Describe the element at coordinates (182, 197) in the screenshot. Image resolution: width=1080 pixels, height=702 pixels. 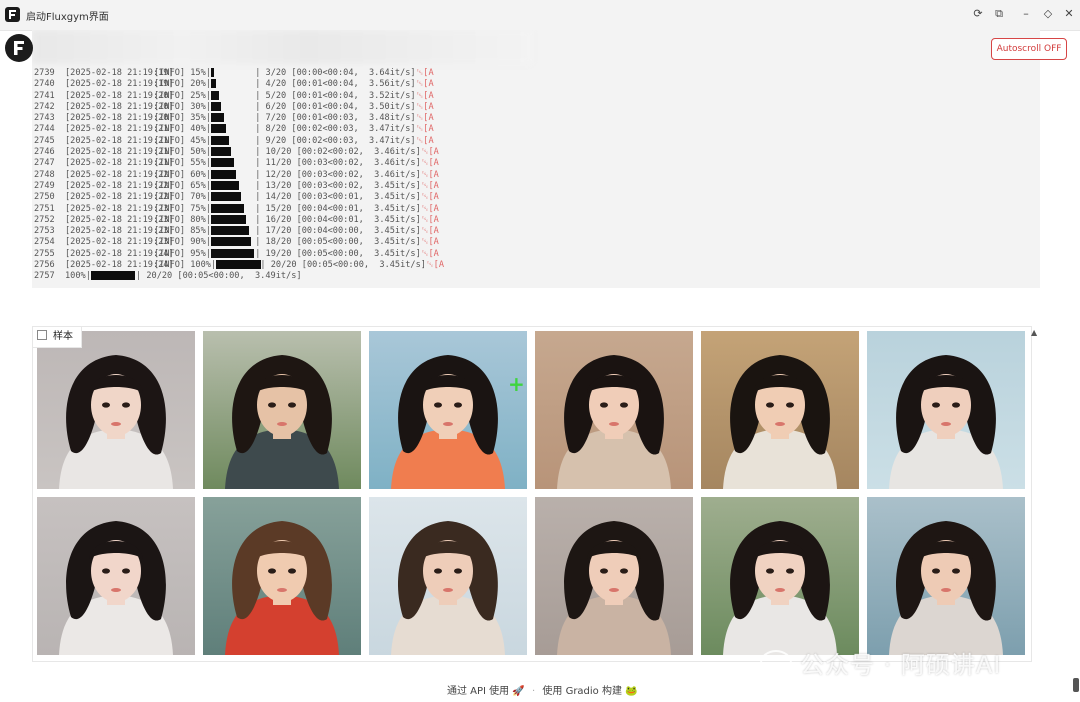
I see `log-level-percent: [INFO] 70%|` at that location.